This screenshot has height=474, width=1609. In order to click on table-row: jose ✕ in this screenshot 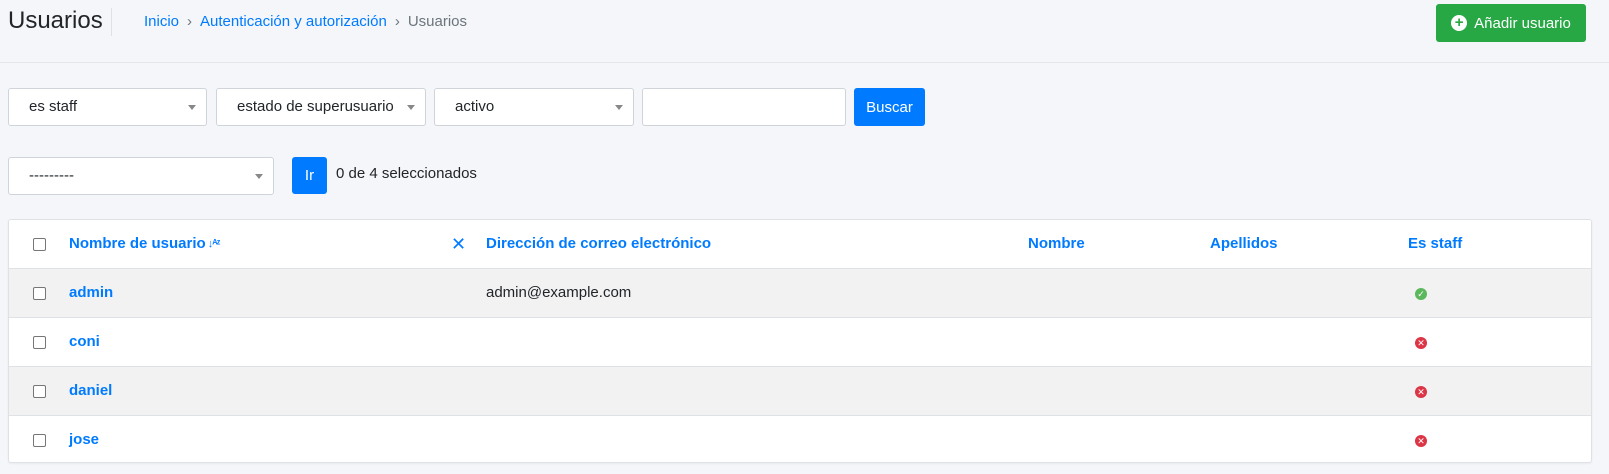, I will do `click(800, 439)`.